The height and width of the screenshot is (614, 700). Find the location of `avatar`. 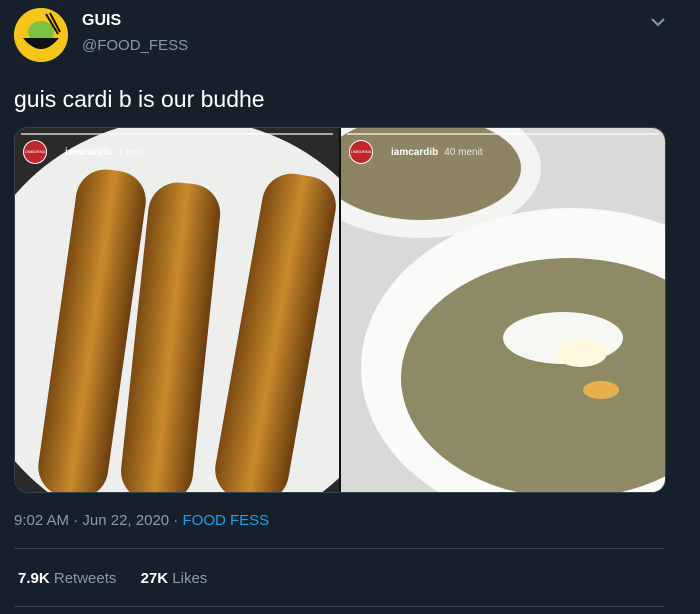

avatar is located at coordinates (41, 35).